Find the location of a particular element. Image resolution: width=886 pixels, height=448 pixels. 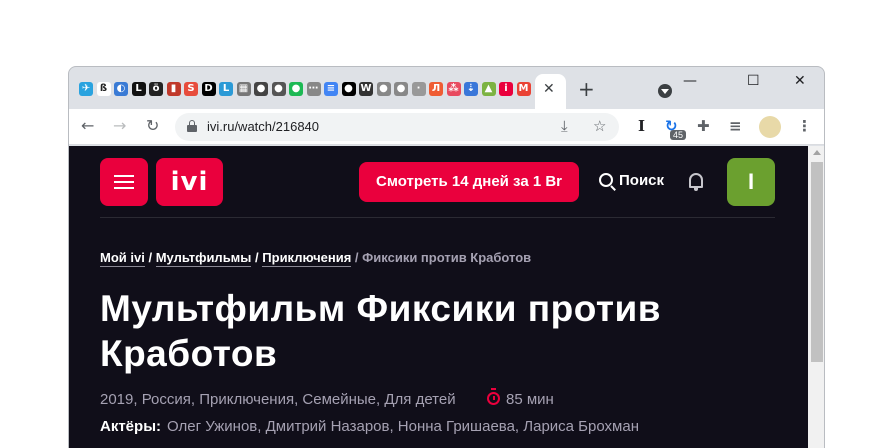

tab-search-icon is located at coordinates (665, 91).